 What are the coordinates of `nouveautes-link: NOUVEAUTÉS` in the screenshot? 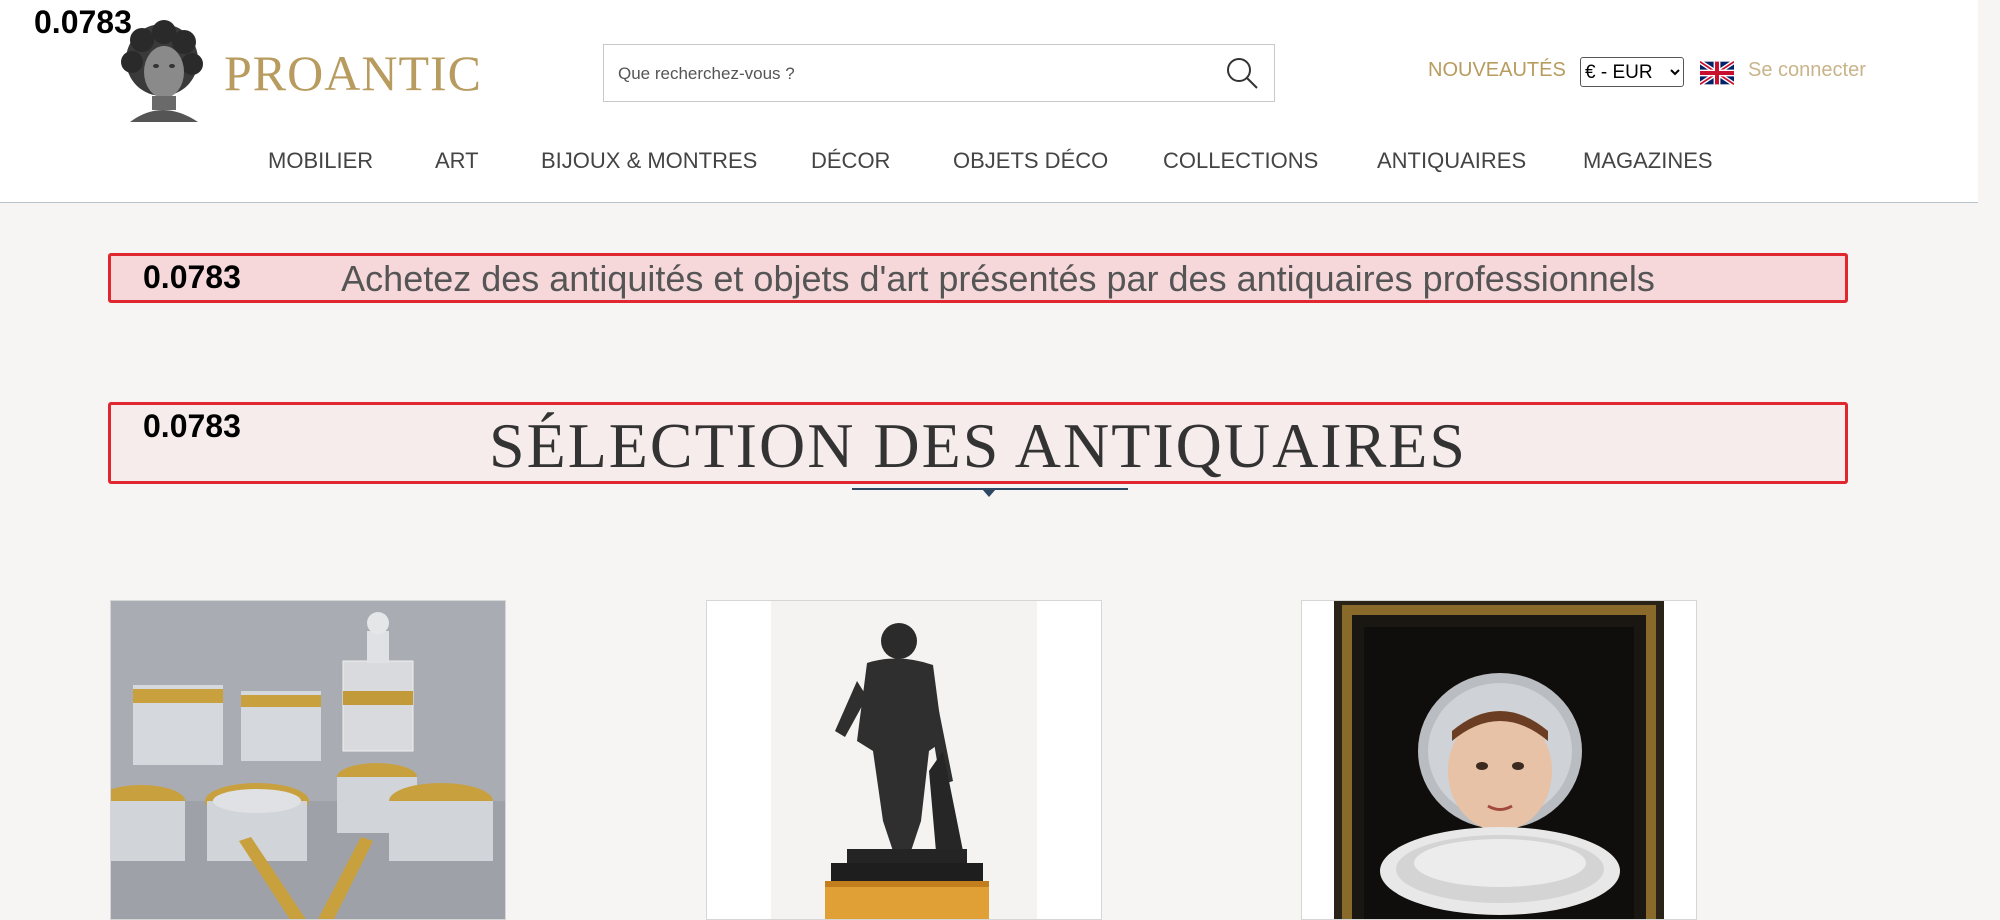 It's located at (1497, 70).